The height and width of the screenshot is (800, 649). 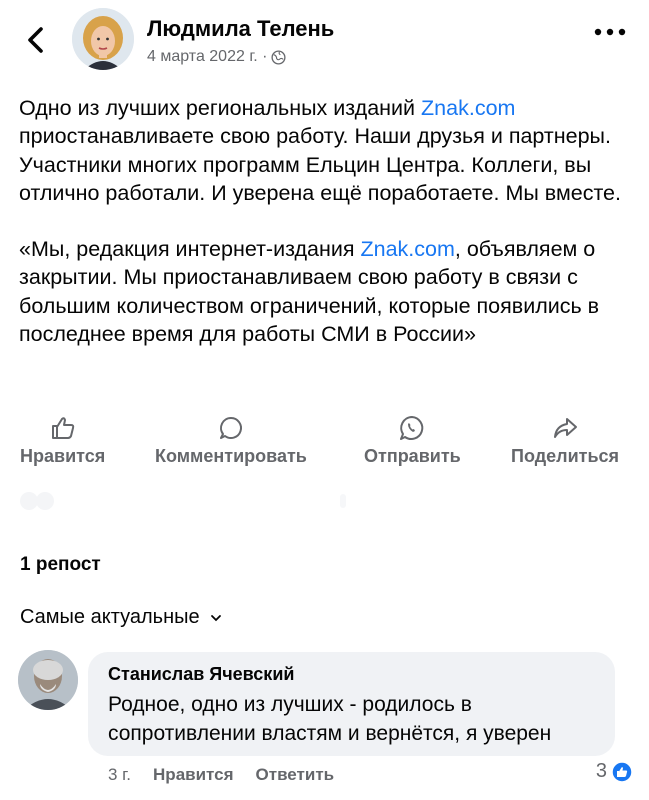 I want to click on znak-link-1: Znak.com, so click(x=468, y=108).